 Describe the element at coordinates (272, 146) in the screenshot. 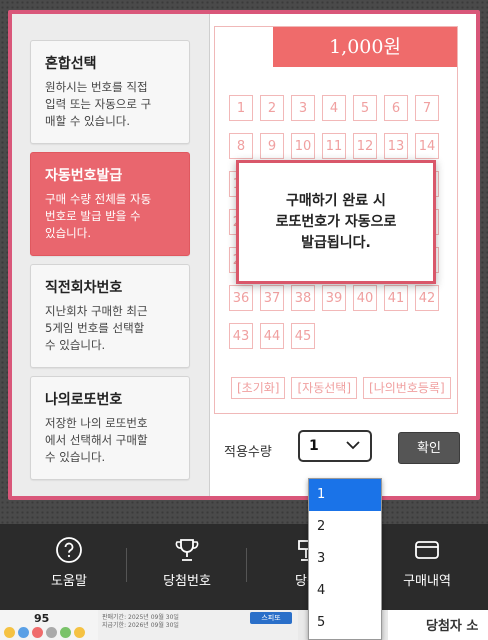

I see `lotto-number-9: 9` at that location.